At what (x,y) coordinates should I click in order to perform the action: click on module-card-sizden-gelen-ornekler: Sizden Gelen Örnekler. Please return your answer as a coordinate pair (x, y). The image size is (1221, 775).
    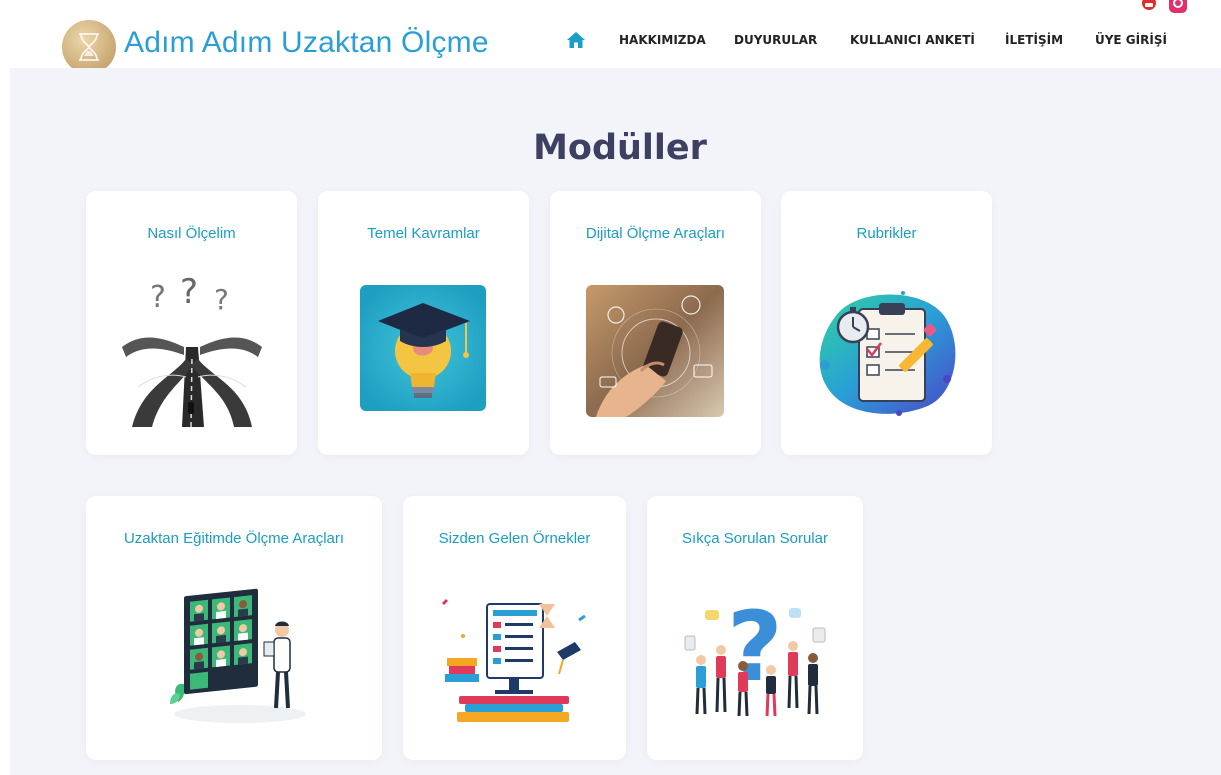
    Looking at the image, I should click on (514, 628).